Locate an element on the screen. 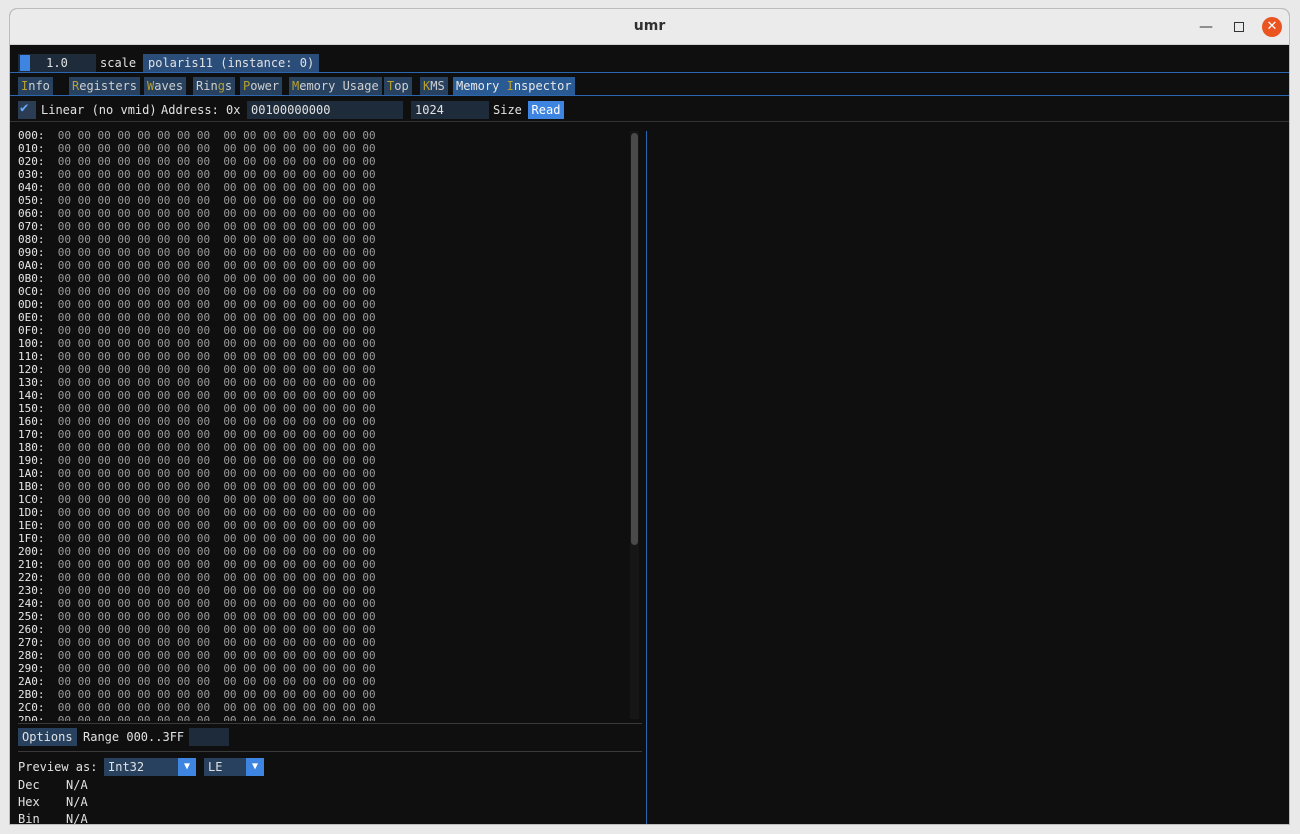  maximize-icon is located at coordinates (1239, 27).